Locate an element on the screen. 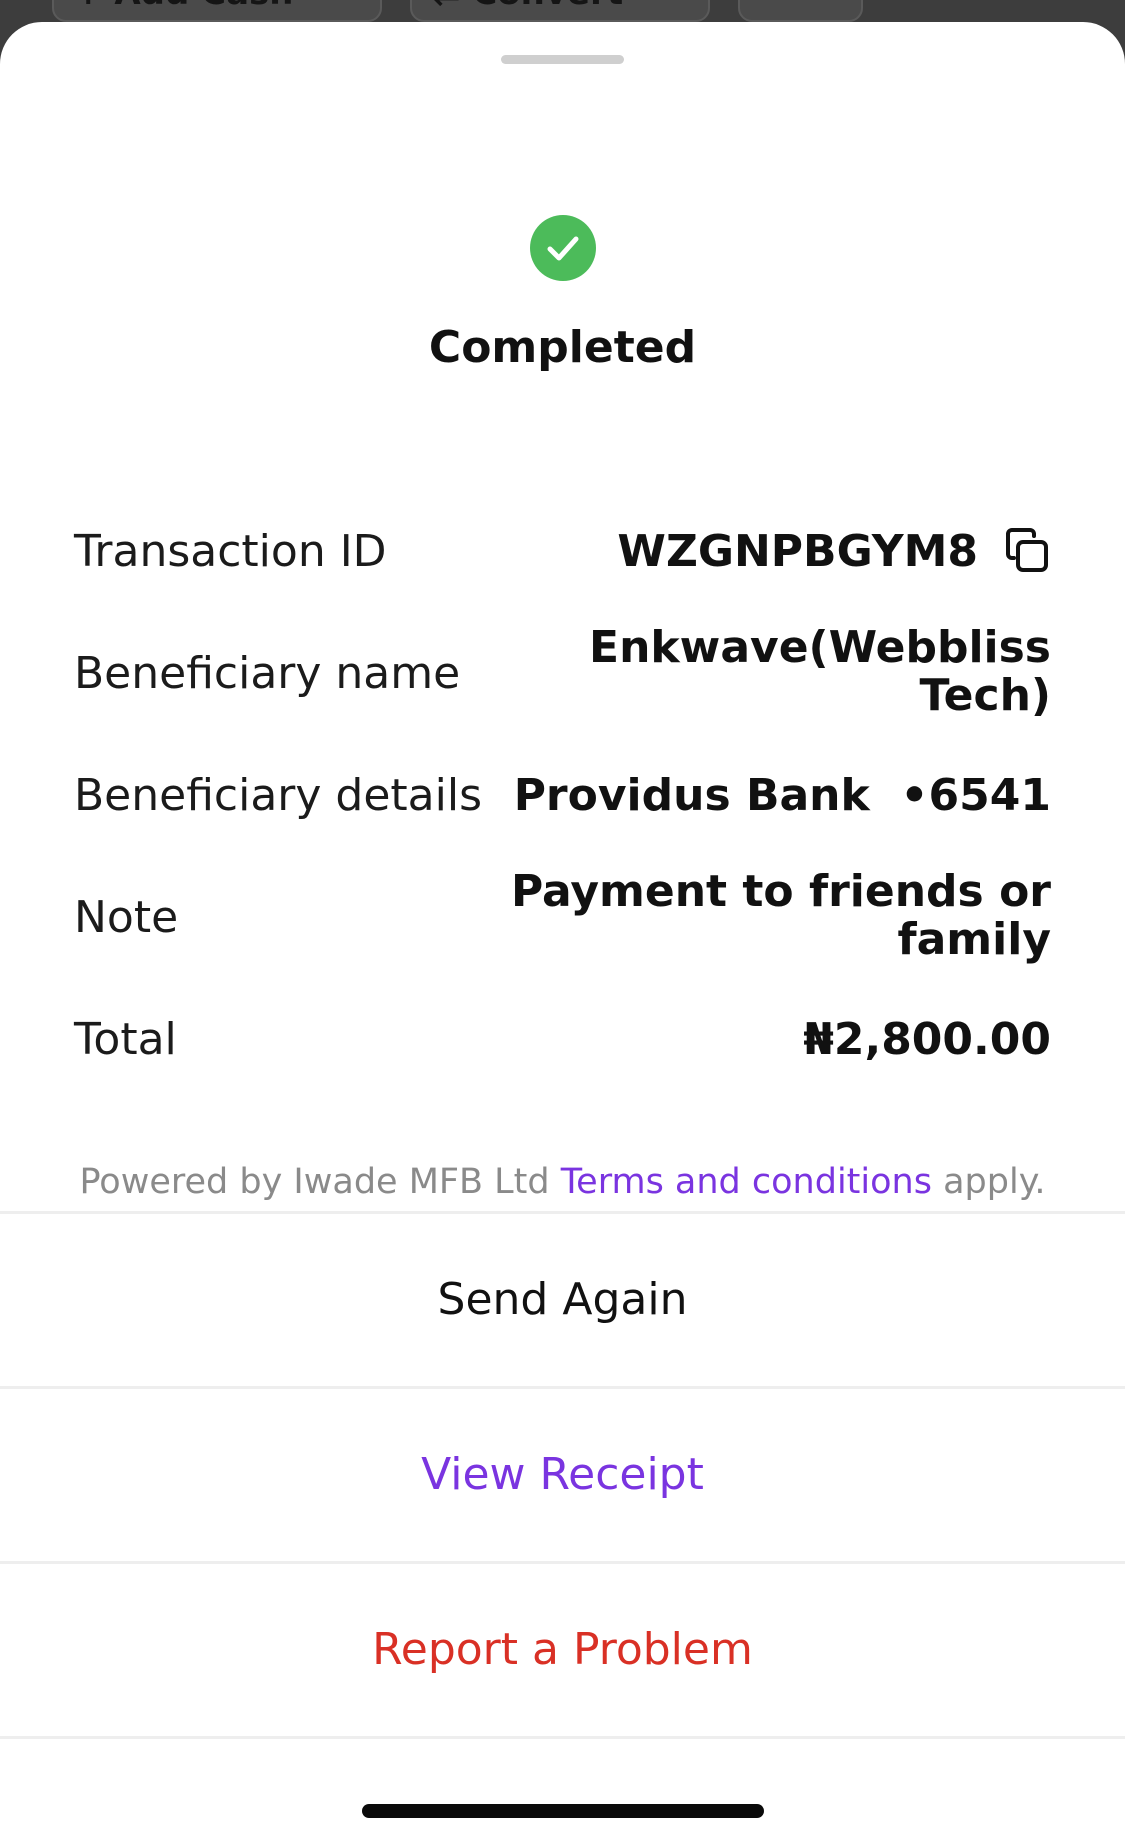 Image resolution: width=1125 pixels, height=1843 pixels. terms-link: Terms and conditions is located at coordinates (746, 1182).